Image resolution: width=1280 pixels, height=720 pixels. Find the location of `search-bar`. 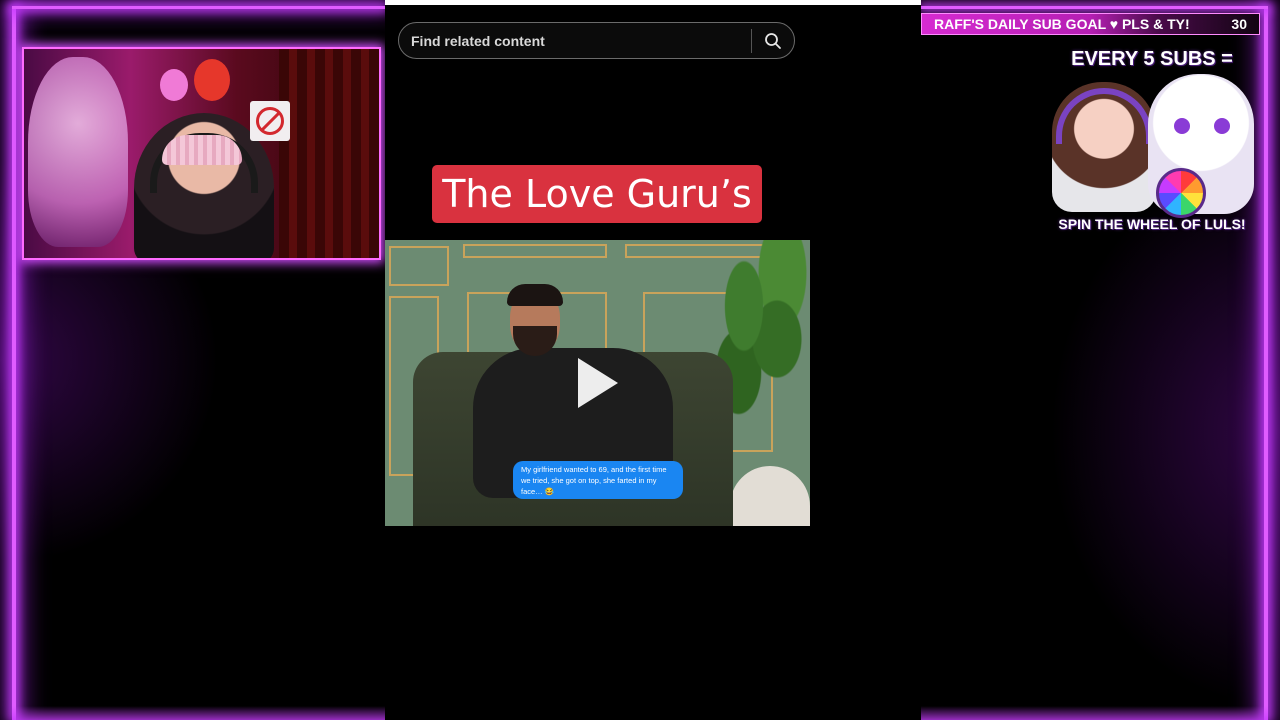

search-bar is located at coordinates (596, 40).